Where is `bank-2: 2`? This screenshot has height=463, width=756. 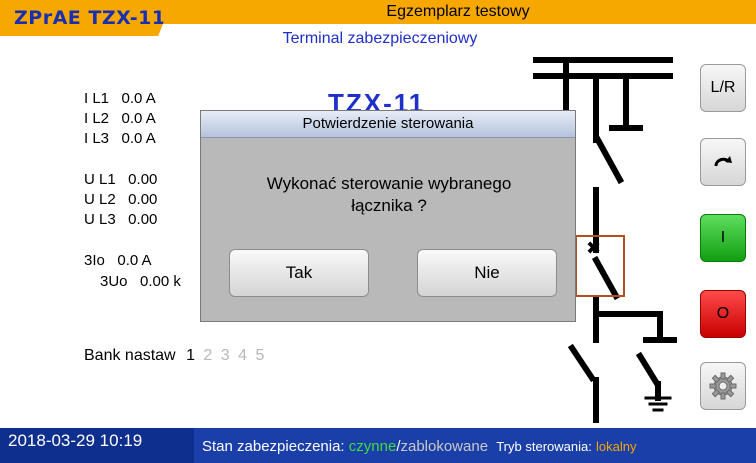 bank-2: 2 is located at coordinates (207, 355).